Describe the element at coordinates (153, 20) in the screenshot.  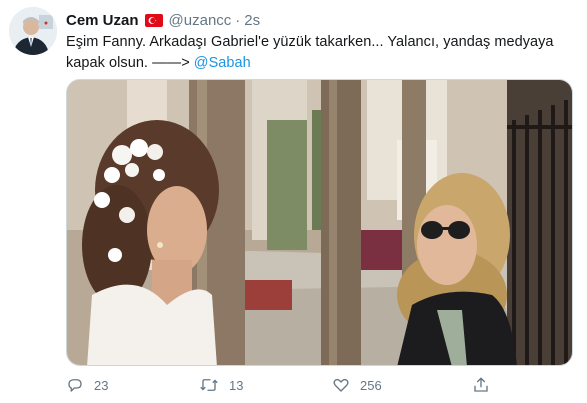
I see `turkey-flag-icon` at that location.